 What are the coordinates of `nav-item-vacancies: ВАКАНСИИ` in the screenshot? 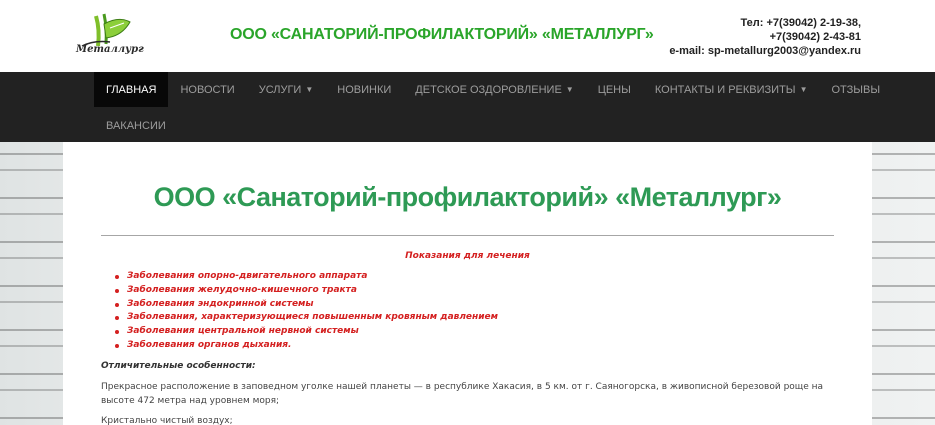 It's located at (136, 125).